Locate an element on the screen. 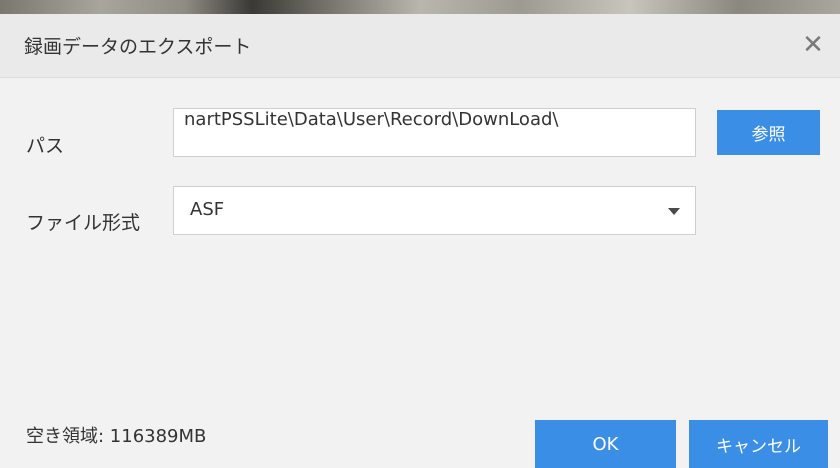 Image resolution: width=840 pixels, height=468 pixels. close-icon: ✕ is located at coordinates (813, 45).